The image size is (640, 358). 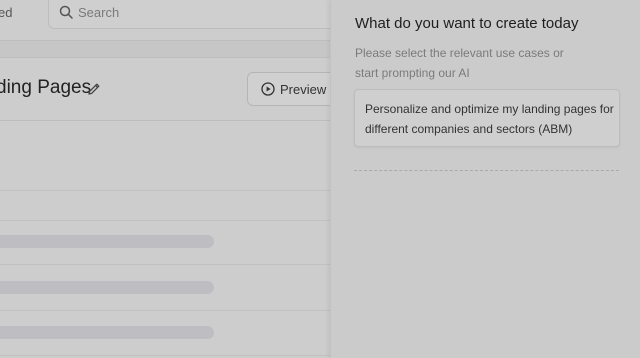 What do you see at coordinates (94, 89) in the screenshot?
I see `pencil-icon` at bounding box center [94, 89].